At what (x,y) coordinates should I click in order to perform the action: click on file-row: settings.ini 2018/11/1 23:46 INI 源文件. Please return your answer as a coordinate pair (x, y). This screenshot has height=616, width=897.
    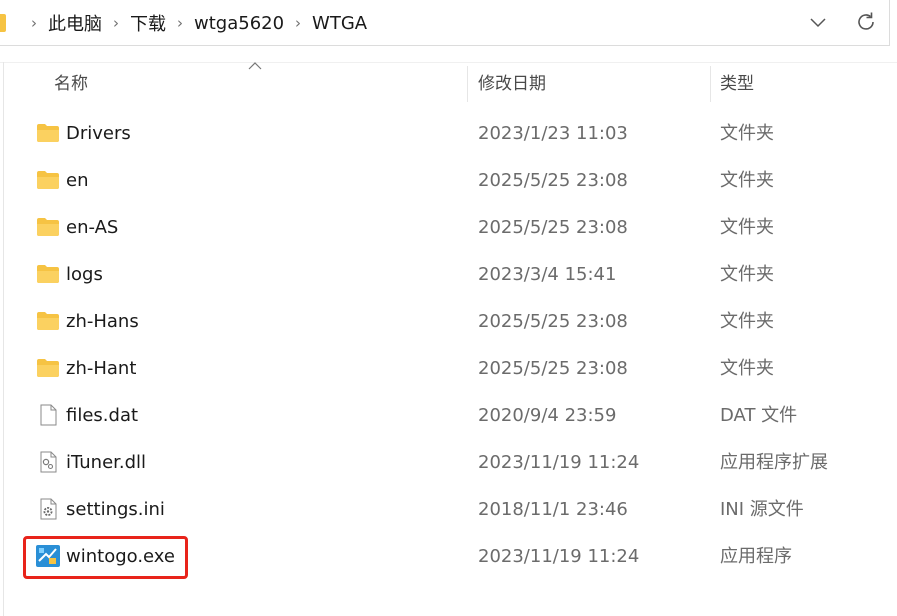
    Looking at the image, I should click on (448, 509).